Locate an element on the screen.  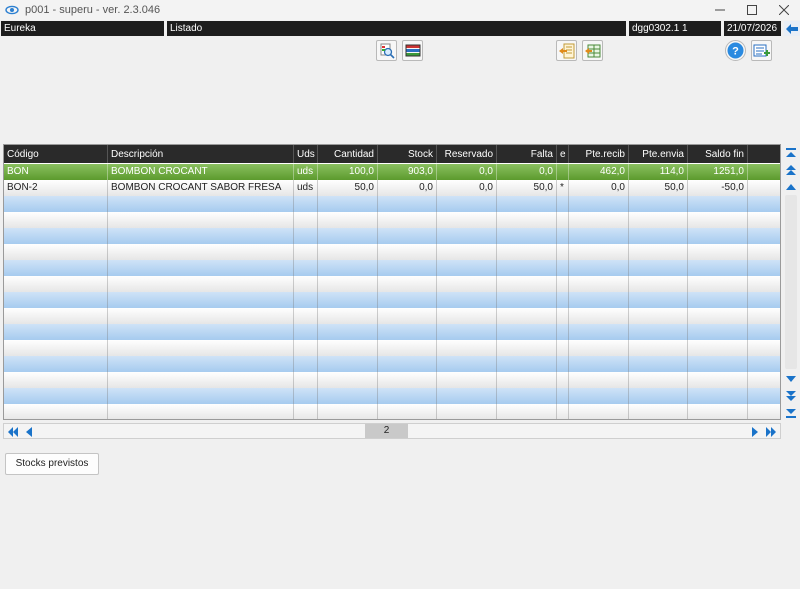
close-button is located at coordinates (784, 10).